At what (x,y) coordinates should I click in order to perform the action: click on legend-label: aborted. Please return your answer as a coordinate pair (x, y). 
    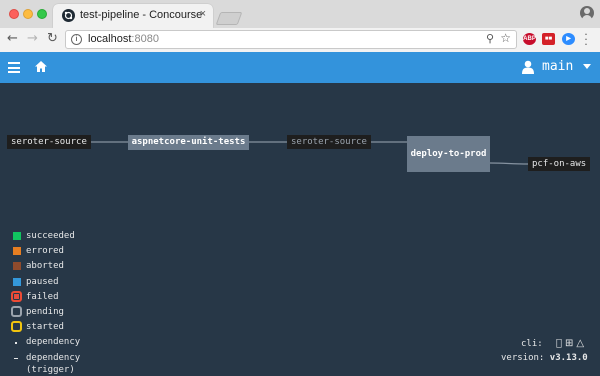
    Looking at the image, I should click on (45, 266).